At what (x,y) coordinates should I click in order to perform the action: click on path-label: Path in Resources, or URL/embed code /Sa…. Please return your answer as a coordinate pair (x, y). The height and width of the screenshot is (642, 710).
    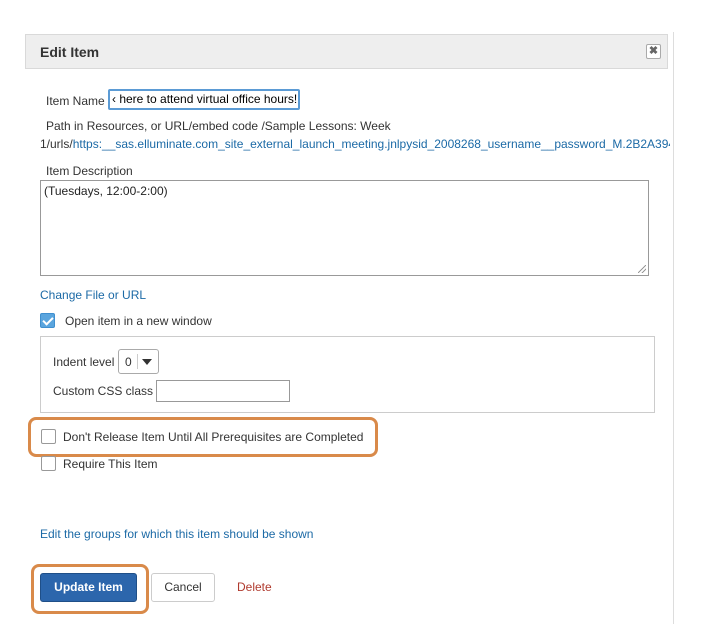
    Looking at the image, I should click on (218, 126).